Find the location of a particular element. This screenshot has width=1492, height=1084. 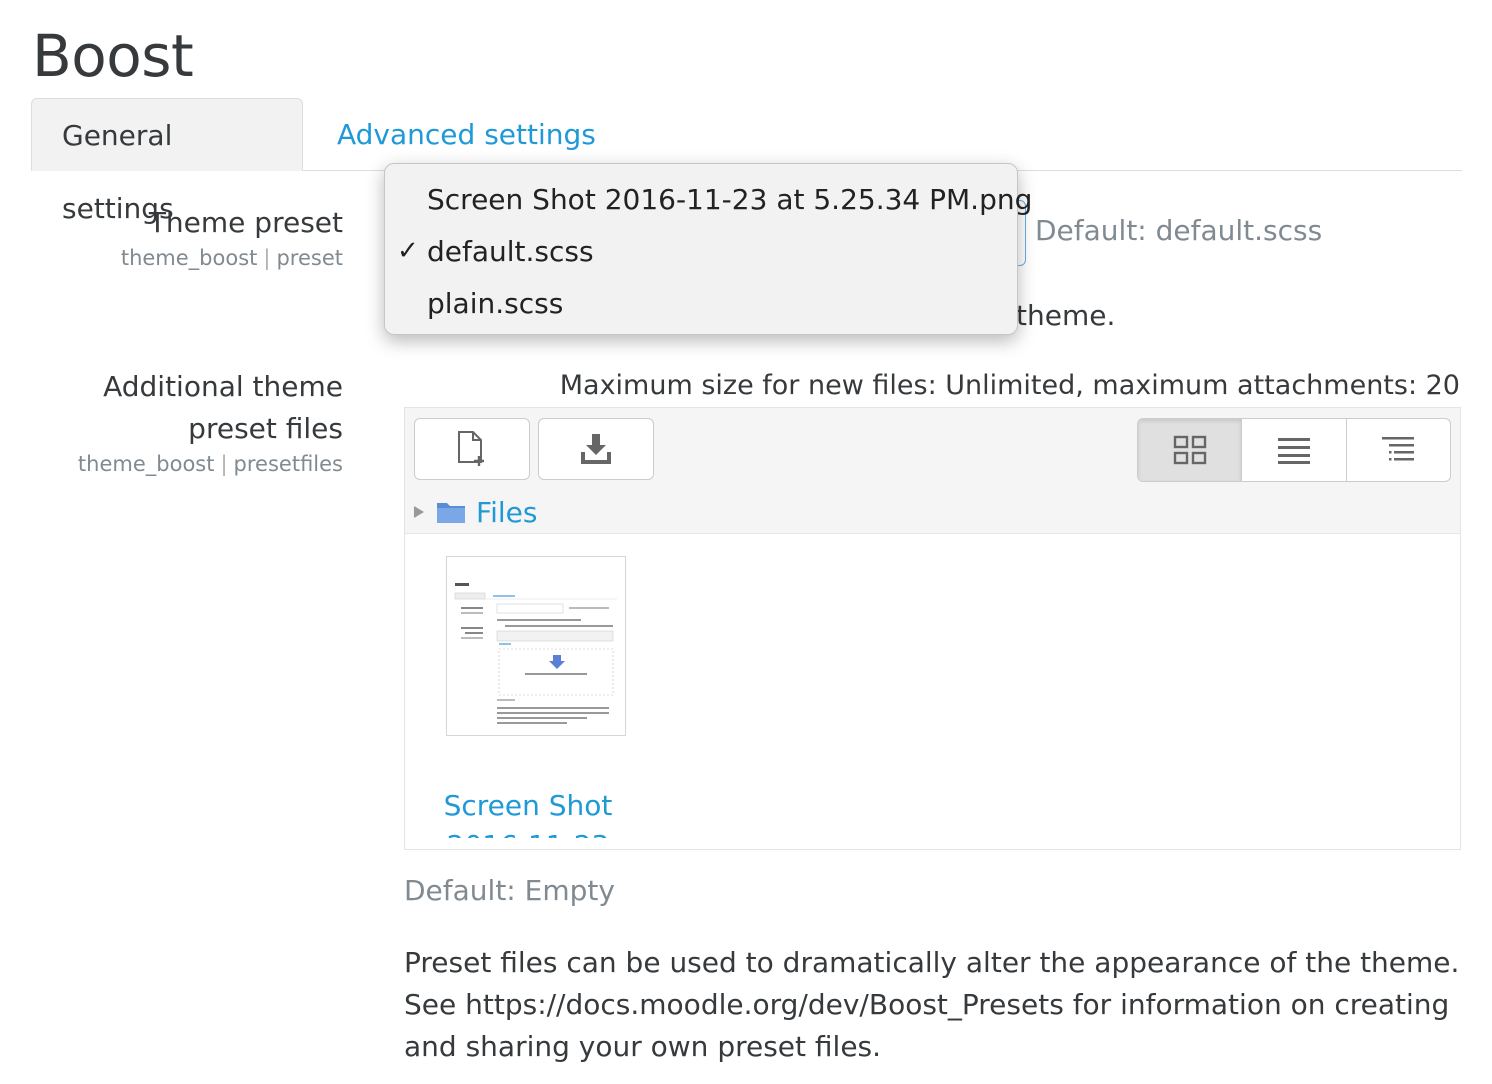

theme-preset-label: Theme preset is located at coordinates (245, 222).